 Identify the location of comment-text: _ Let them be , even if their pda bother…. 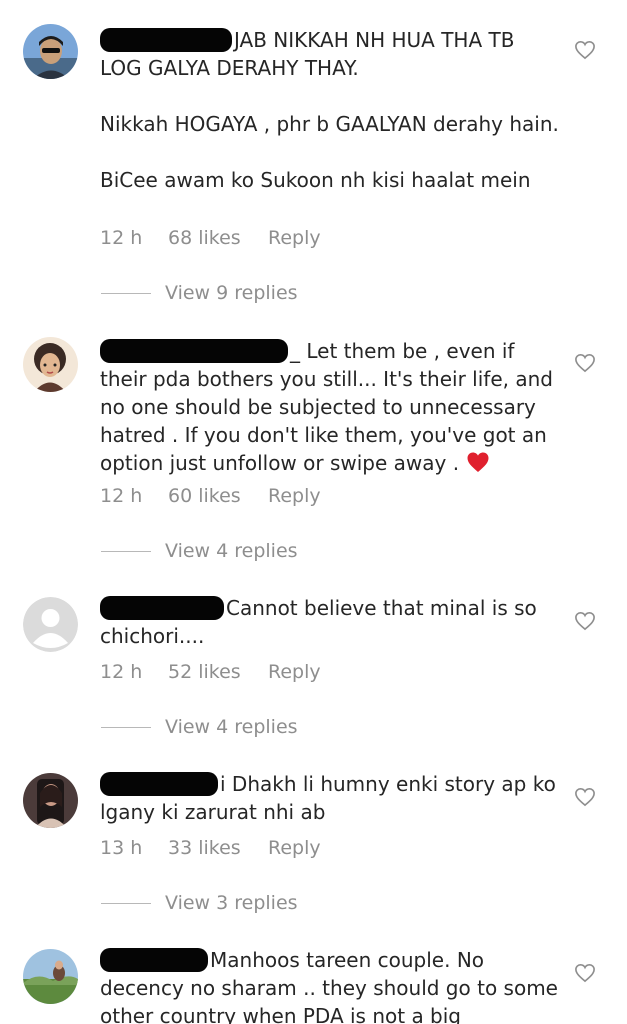
(330, 408).